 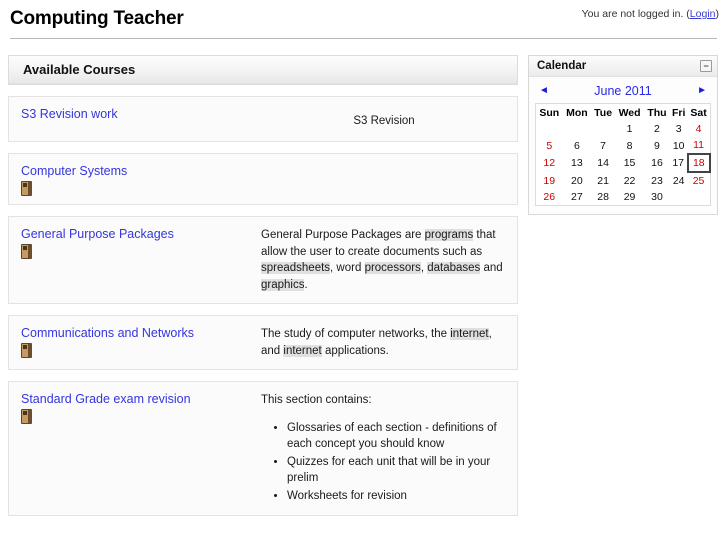 I want to click on calendar-day-cell: 25, so click(x=699, y=180).